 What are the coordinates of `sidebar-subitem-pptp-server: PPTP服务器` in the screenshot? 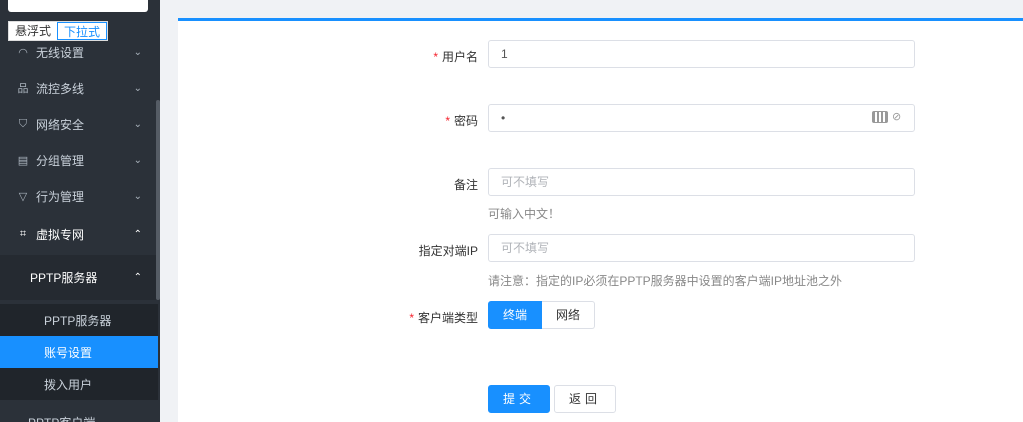 It's located at (79, 320).